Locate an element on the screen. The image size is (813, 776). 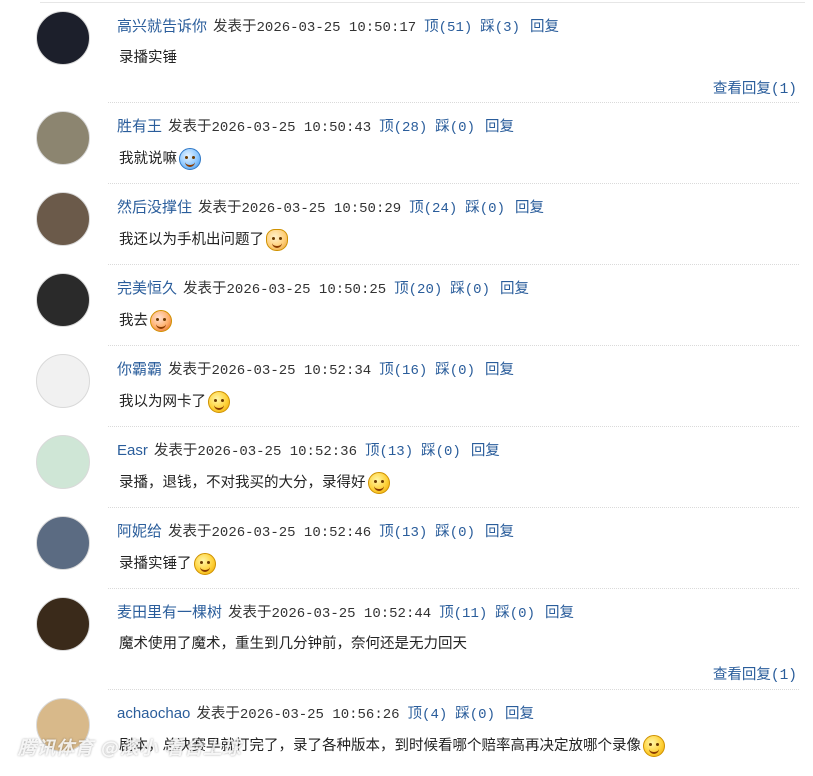
upvote-button: 顶(20) is located at coordinates (418, 289).